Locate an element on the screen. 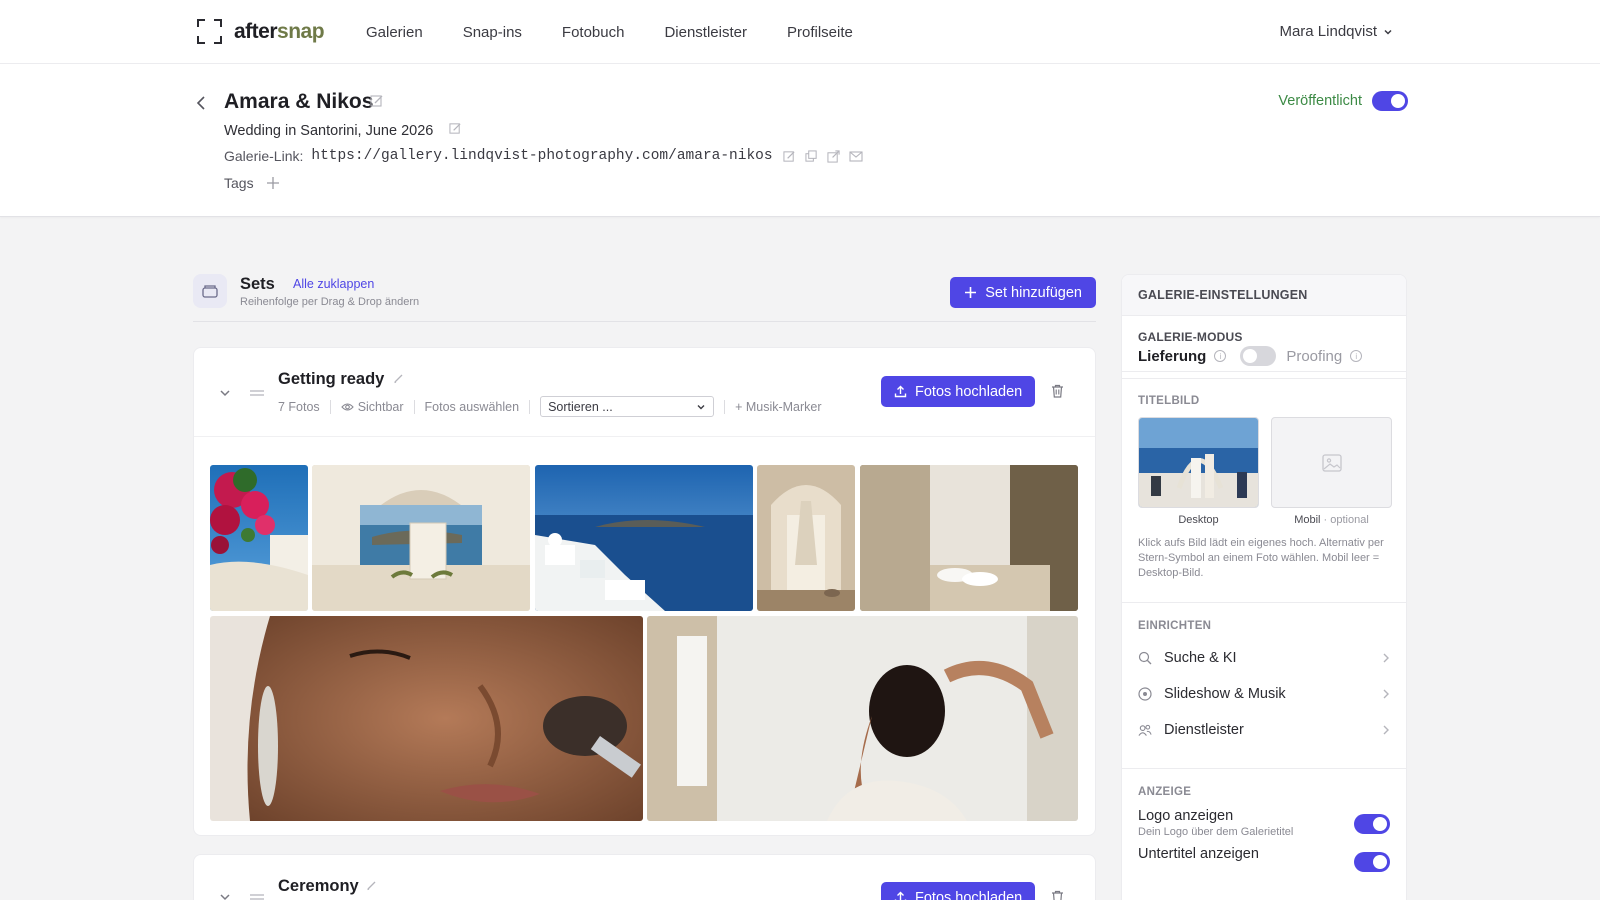  photo-shoes-window is located at coordinates (969, 538).